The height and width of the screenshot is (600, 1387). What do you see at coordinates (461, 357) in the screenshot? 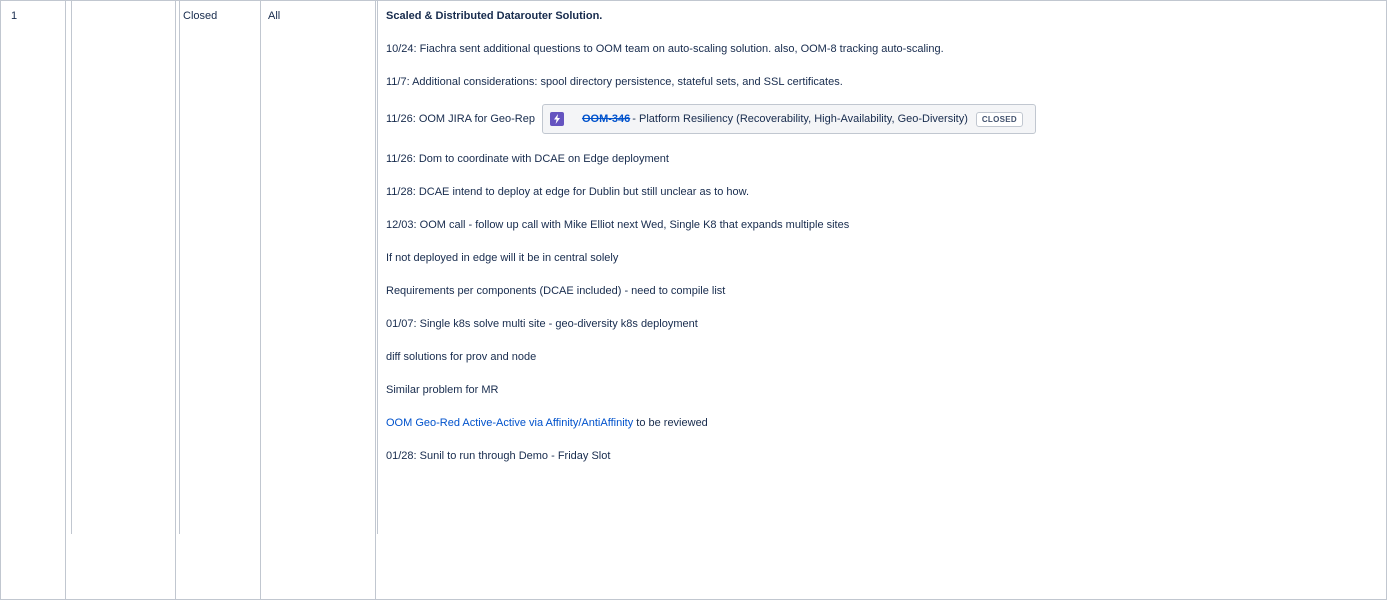
I see `note-line: diff solutions for prov and node` at bounding box center [461, 357].